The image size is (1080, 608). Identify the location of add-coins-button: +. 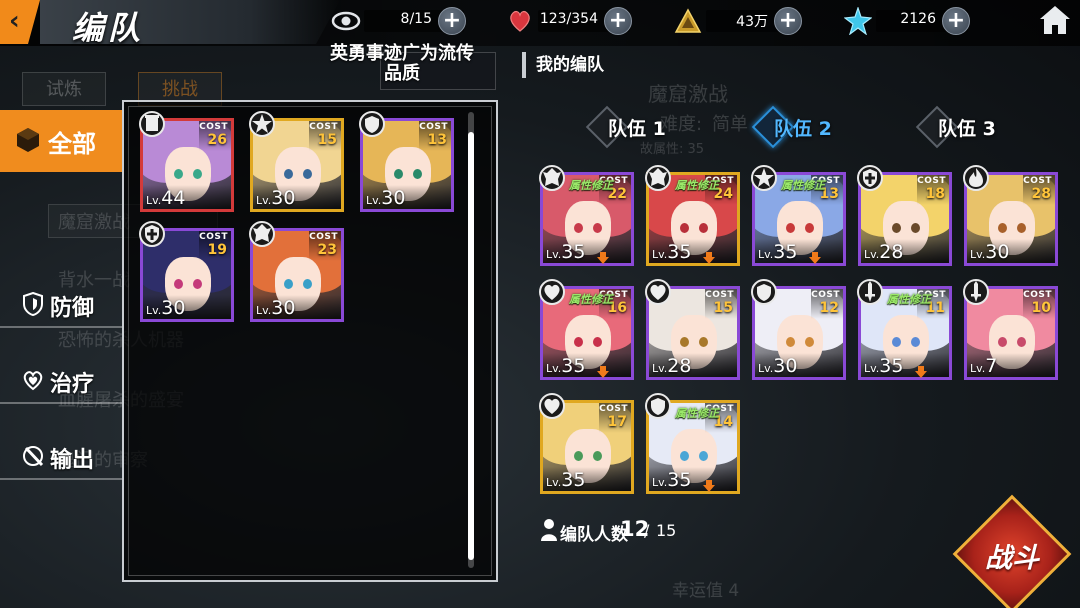
(788, 21).